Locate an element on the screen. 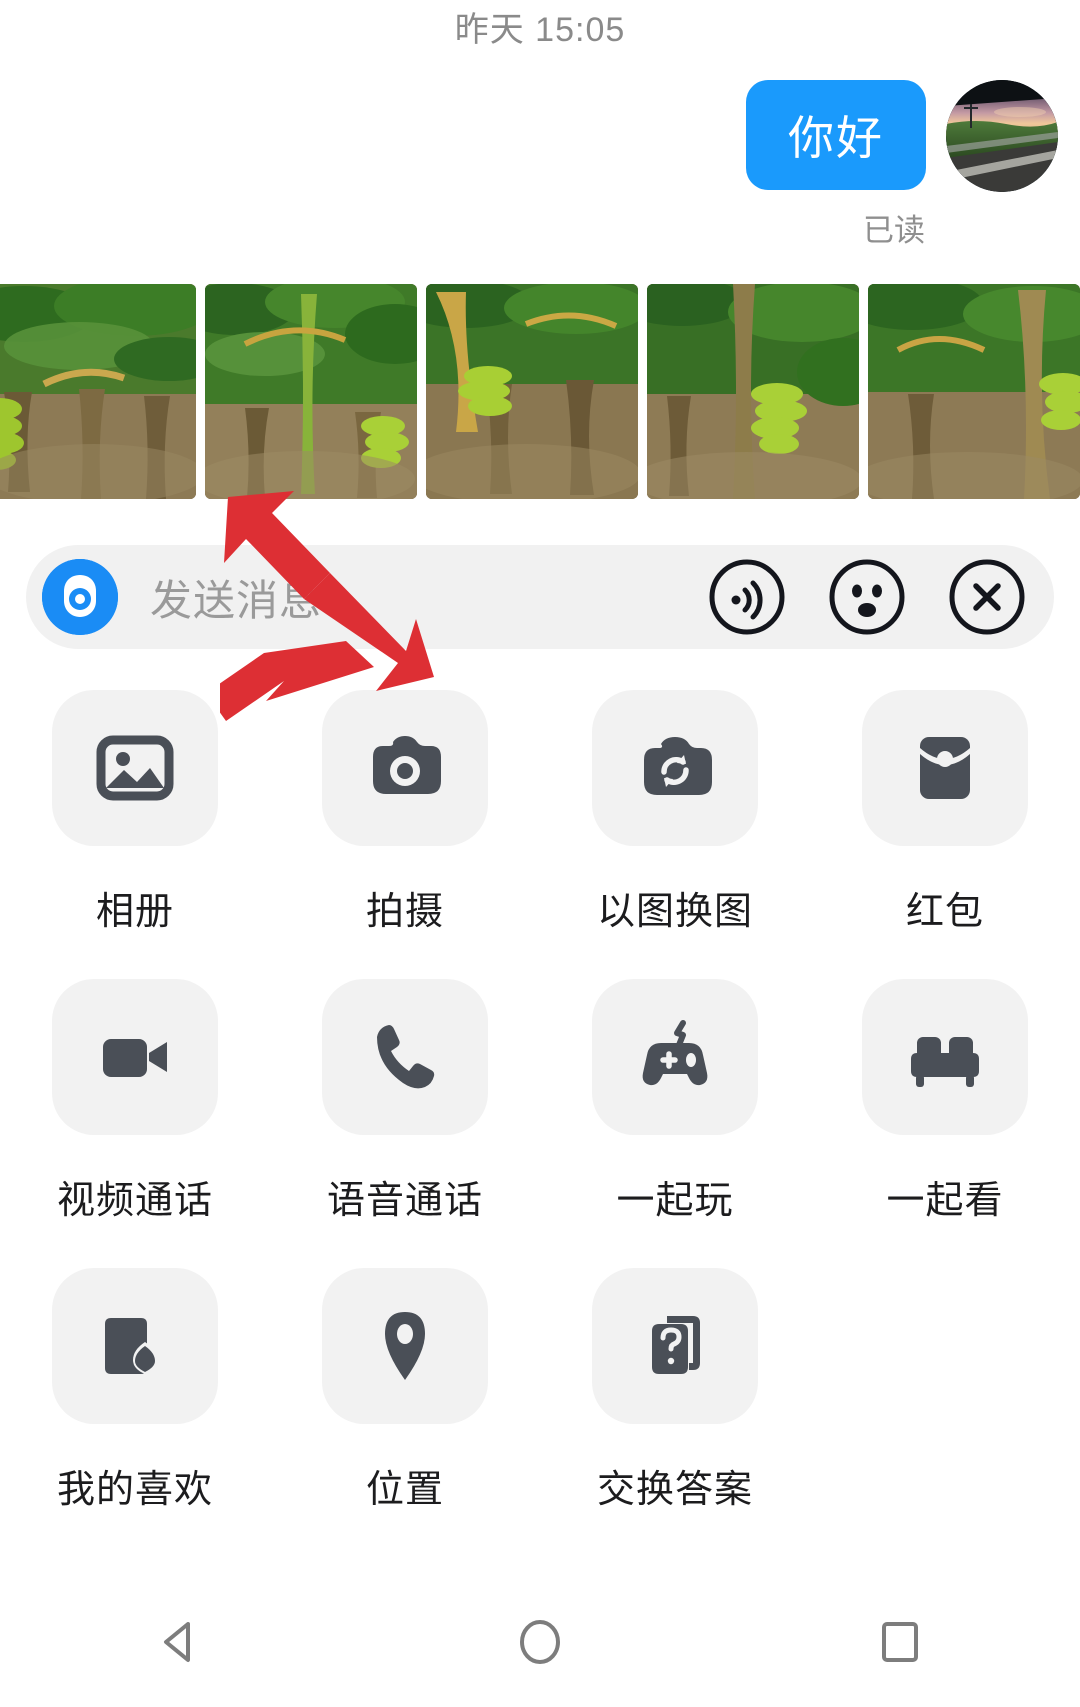  grid-item-label: 一起玩 is located at coordinates (675, 1201).